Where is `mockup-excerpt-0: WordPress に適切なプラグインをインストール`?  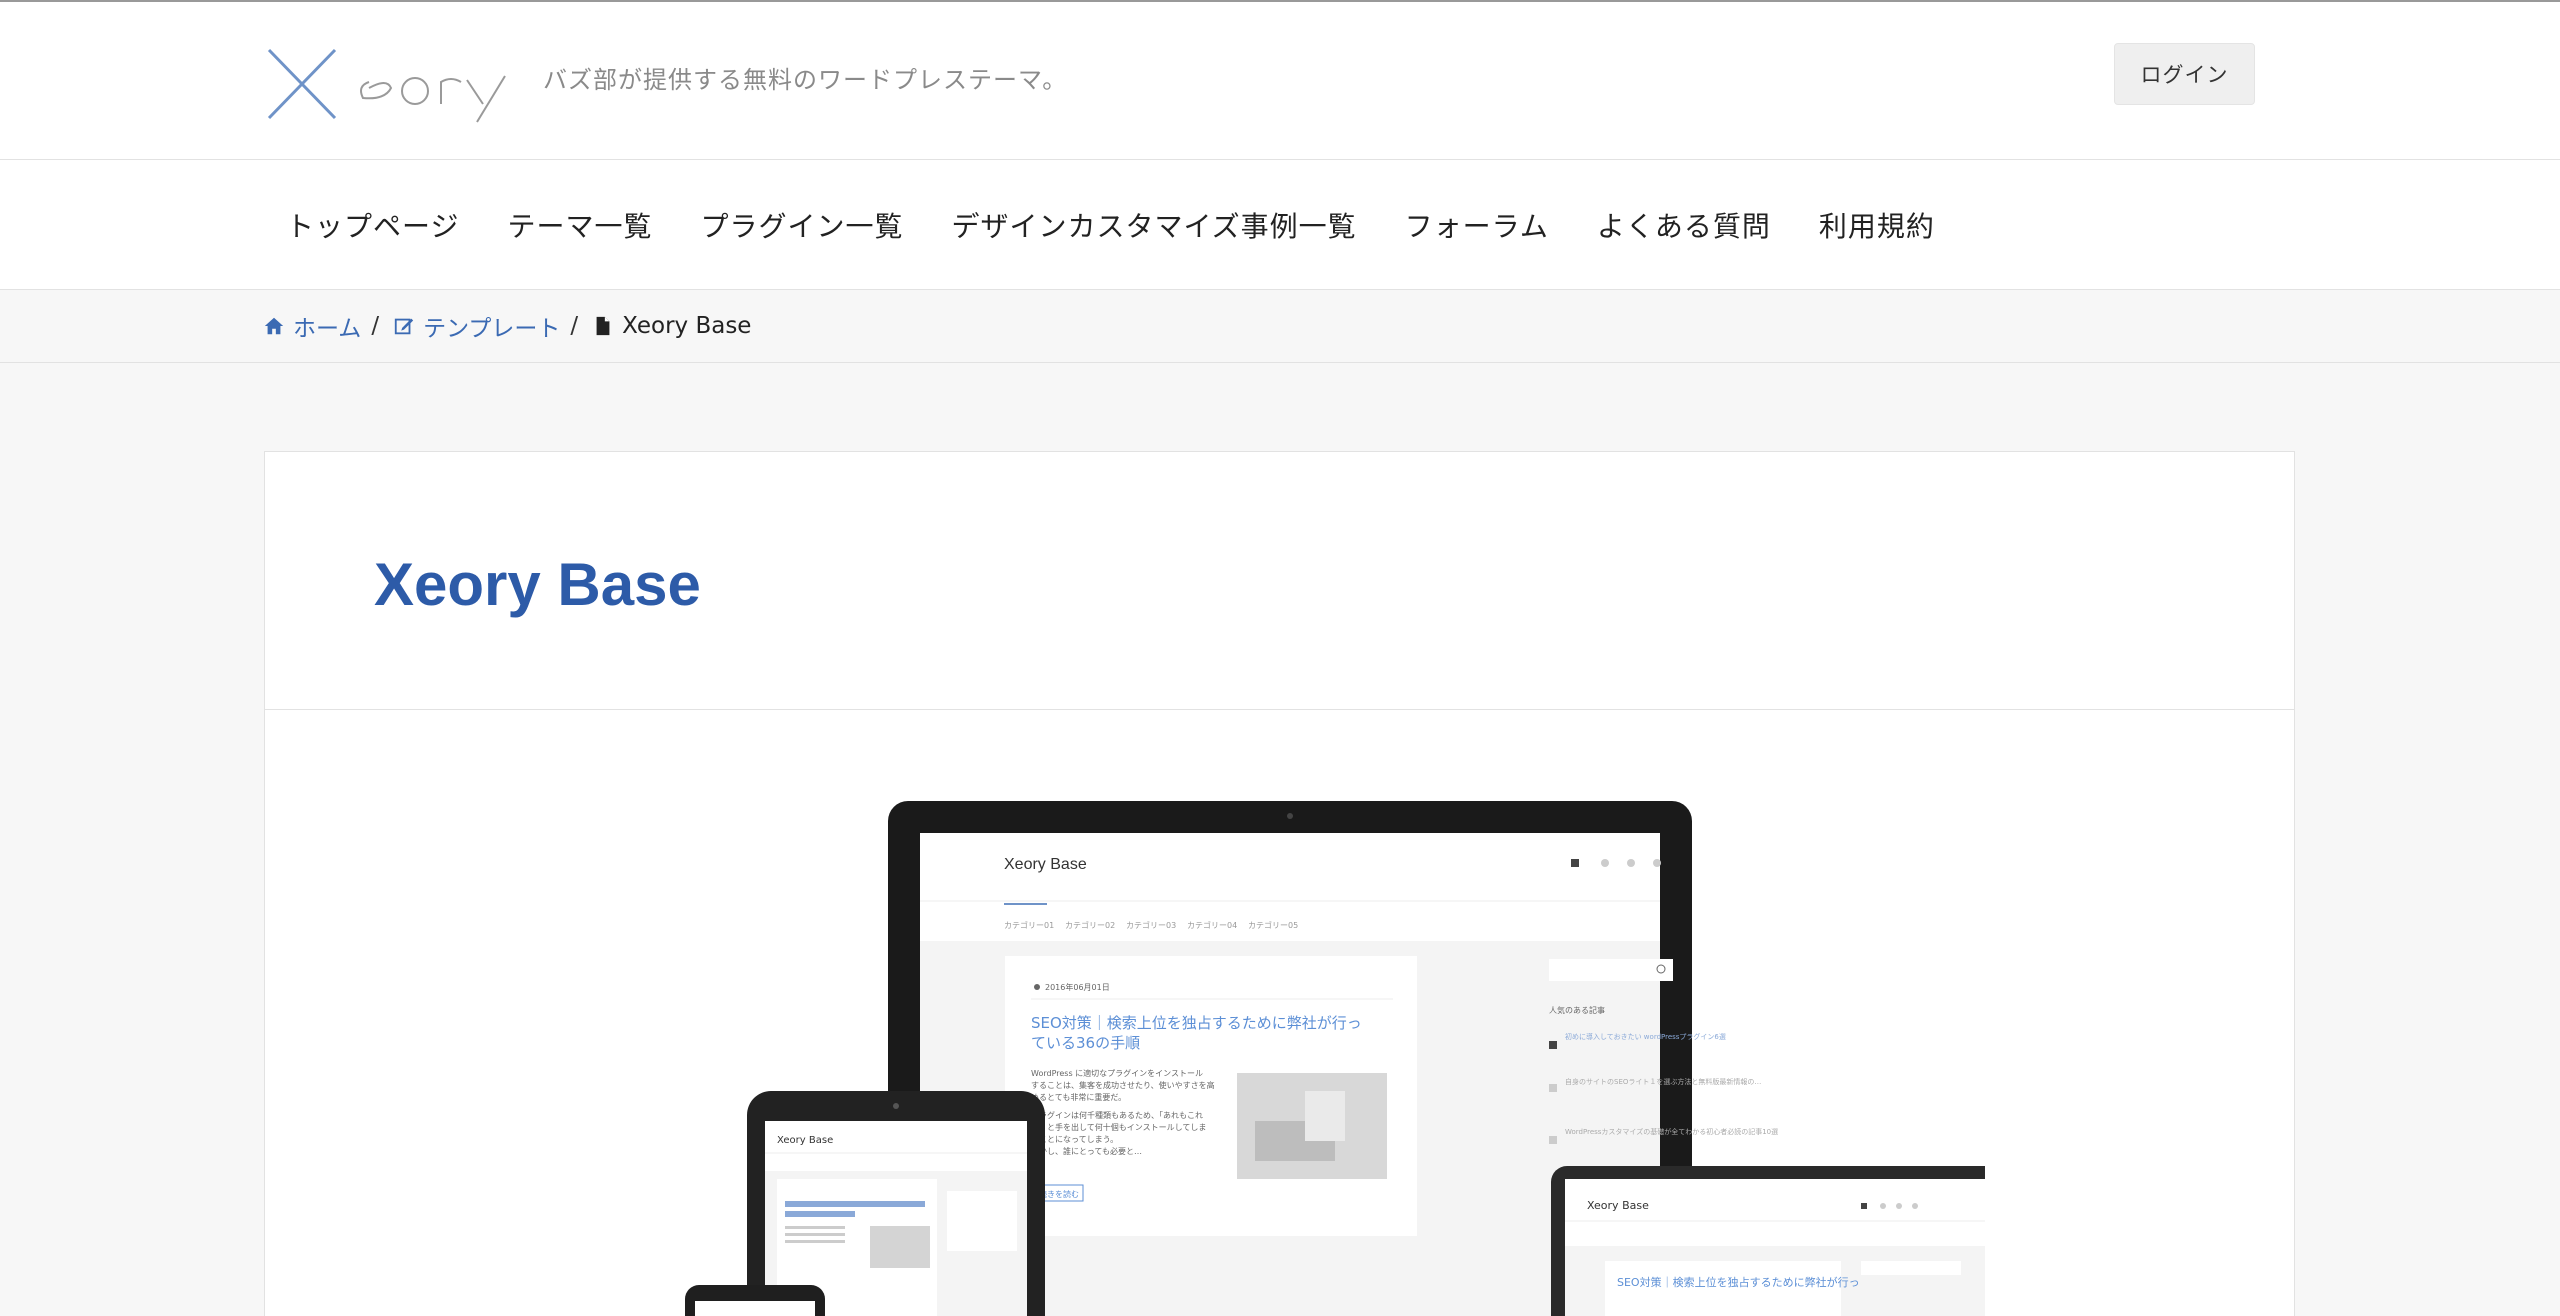 mockup-excerpt-0: WordPress に適切なプラグインをインストール is located at coordinates (1117, 1073).